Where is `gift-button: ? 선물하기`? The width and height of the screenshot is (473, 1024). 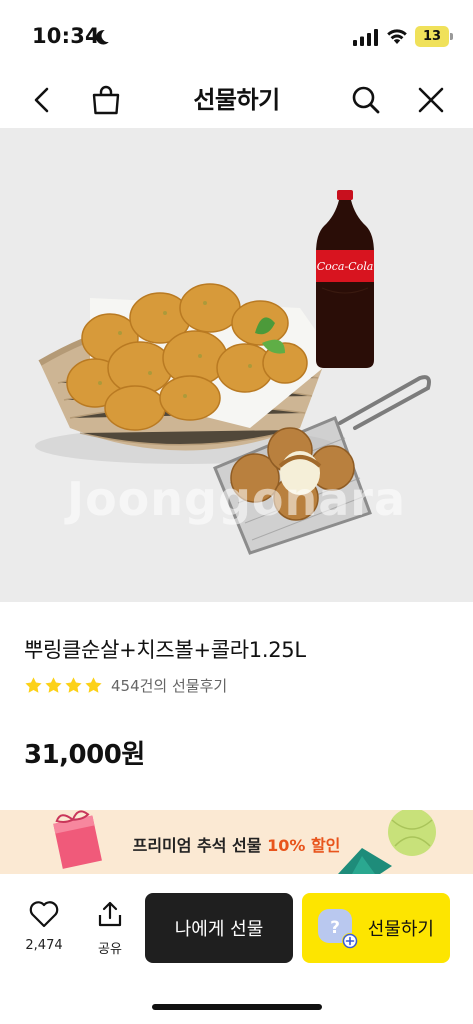
gift-button: ? 선물하기 is located at coordinates (376, 928).